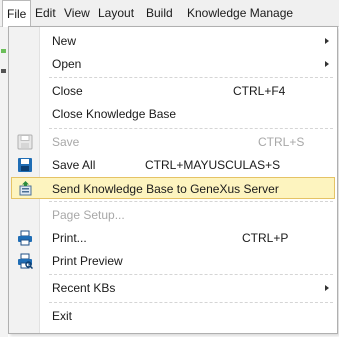 Image resolution: width=339 pixels, height=337 pixels. Describe the element at coordinates (240, 13) in the screenshot. I see `menu-knowledge-manager: Knowledge Manage` at that location.